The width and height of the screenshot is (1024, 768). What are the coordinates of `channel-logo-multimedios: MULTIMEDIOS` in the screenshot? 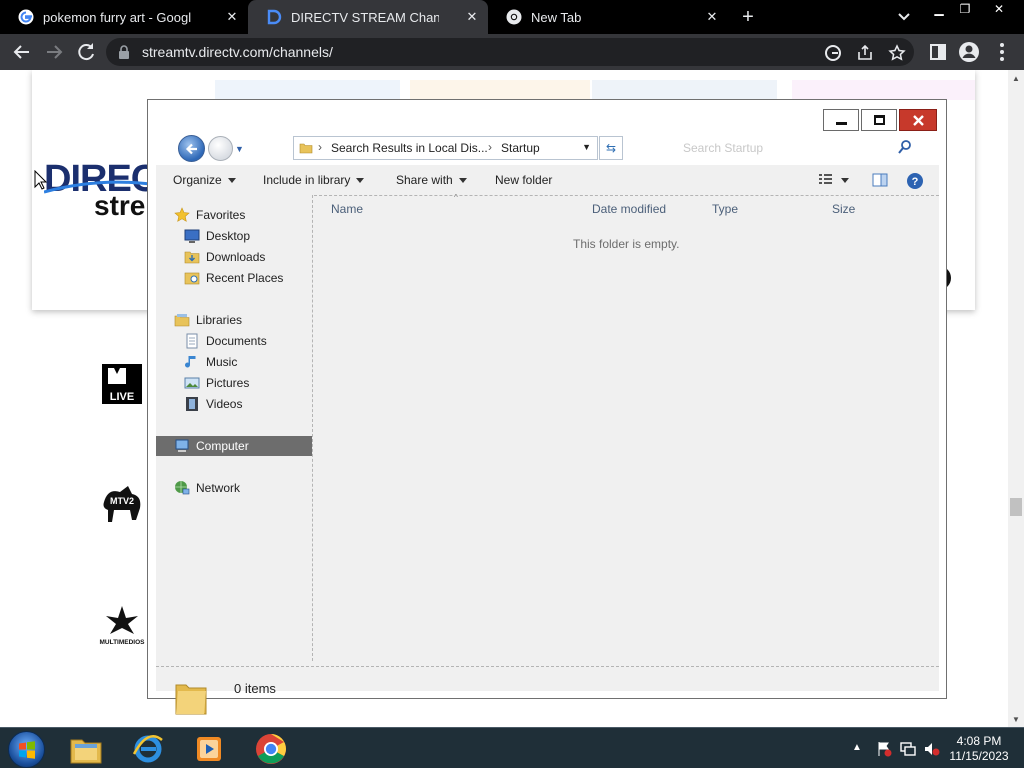 It's located at (122, 624).